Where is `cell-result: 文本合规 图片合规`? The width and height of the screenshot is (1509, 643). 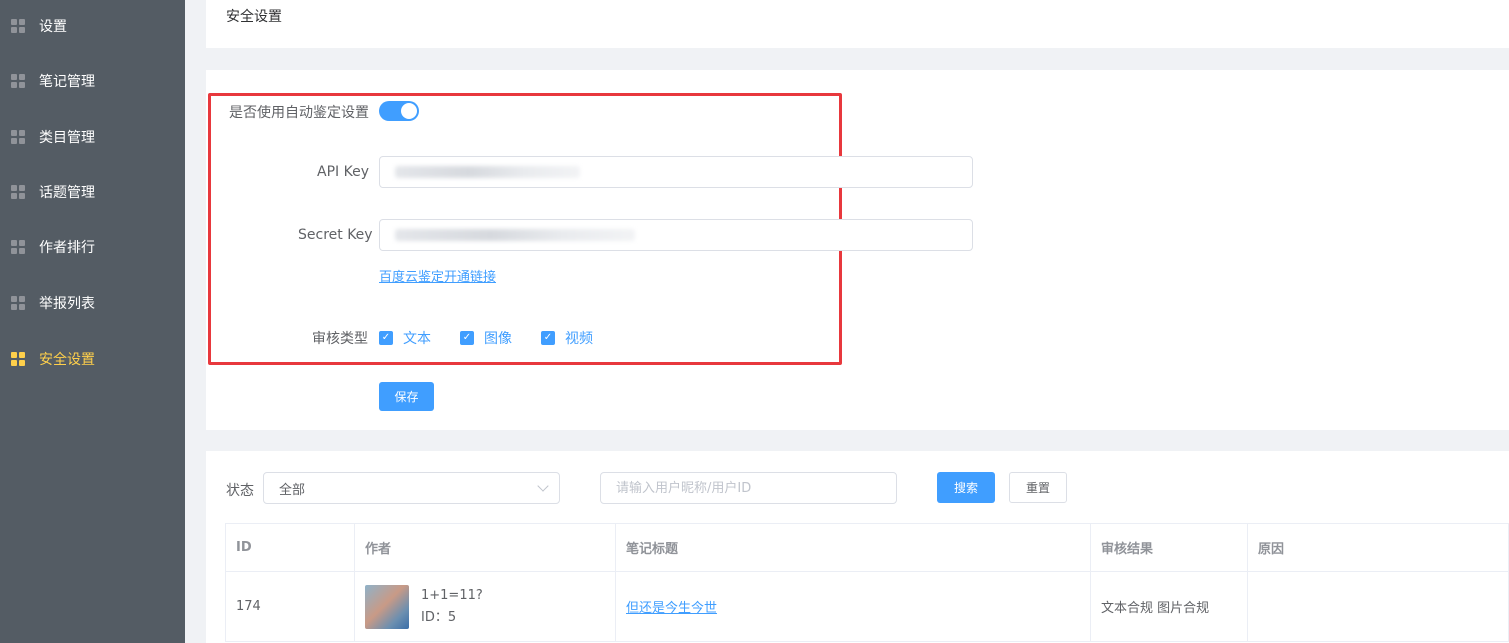 cell-result: 文本合规 图片合规 is located at coordinates (1169, 606).